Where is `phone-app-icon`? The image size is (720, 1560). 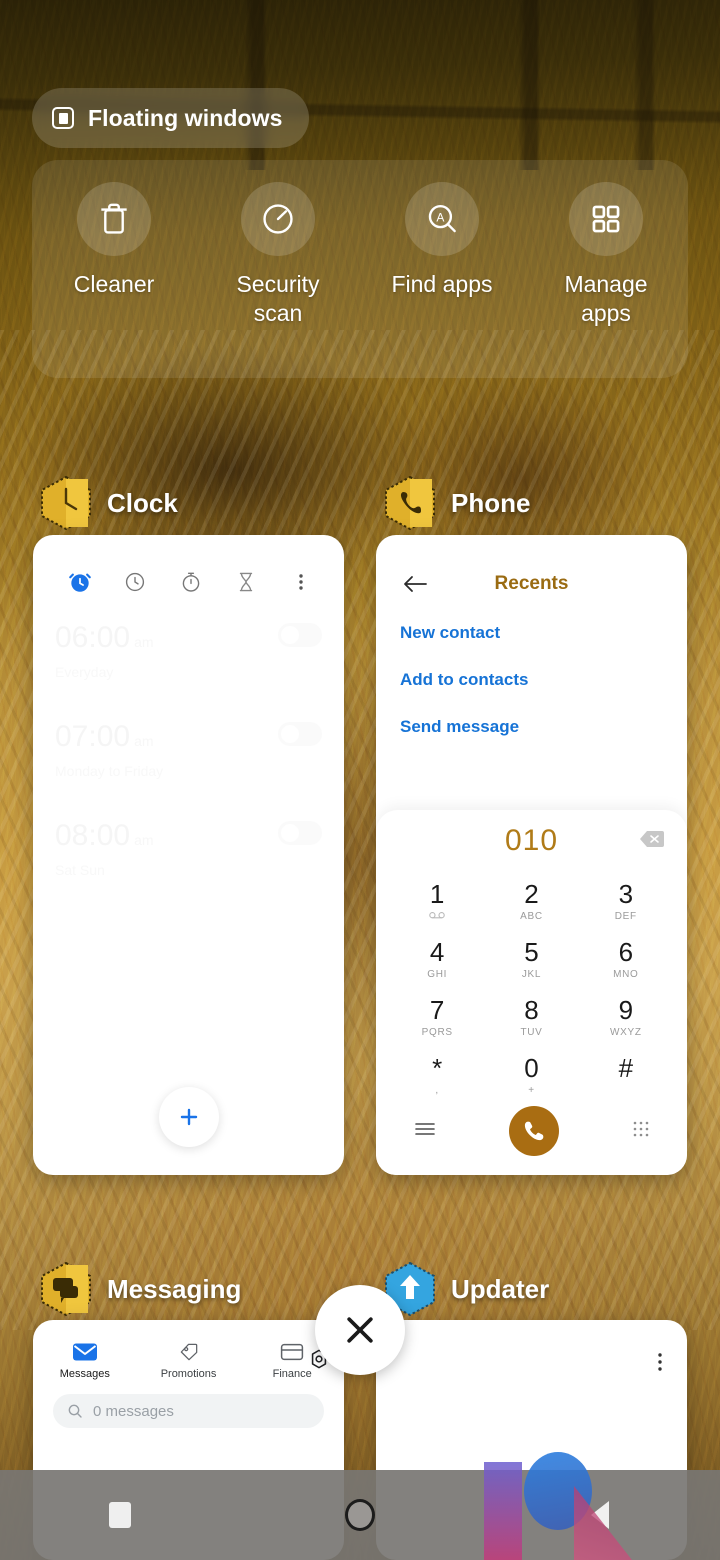
phone-app-icon is located at coordinates (410, 503).